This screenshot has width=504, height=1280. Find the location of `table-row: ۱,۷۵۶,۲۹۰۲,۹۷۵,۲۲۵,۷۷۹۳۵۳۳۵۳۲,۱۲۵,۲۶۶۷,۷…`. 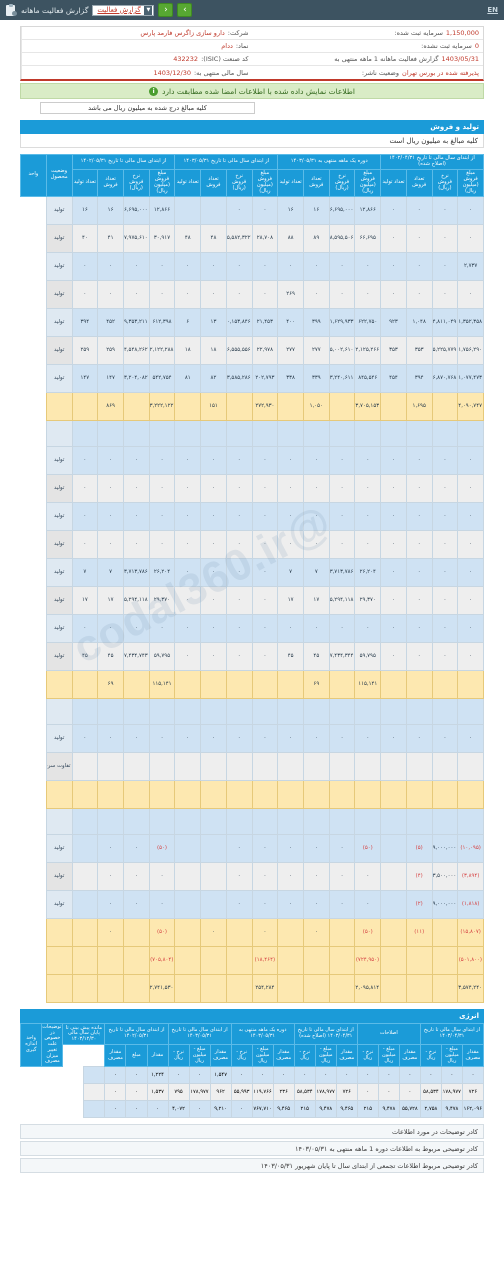

table-row: ۱,۷۵۶,۲۹۰۲,۹۷۵,۲۲۵,۷۷۹۳۵۳۳۵۳۲,۱۲۵,۲۶۶۷,۷… is located at coordinates (252, 350).